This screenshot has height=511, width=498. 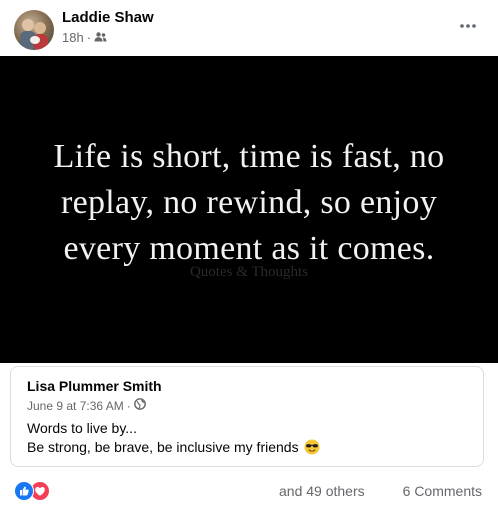 I want to click on like-reaction-icon, so click(x=24, y=491).